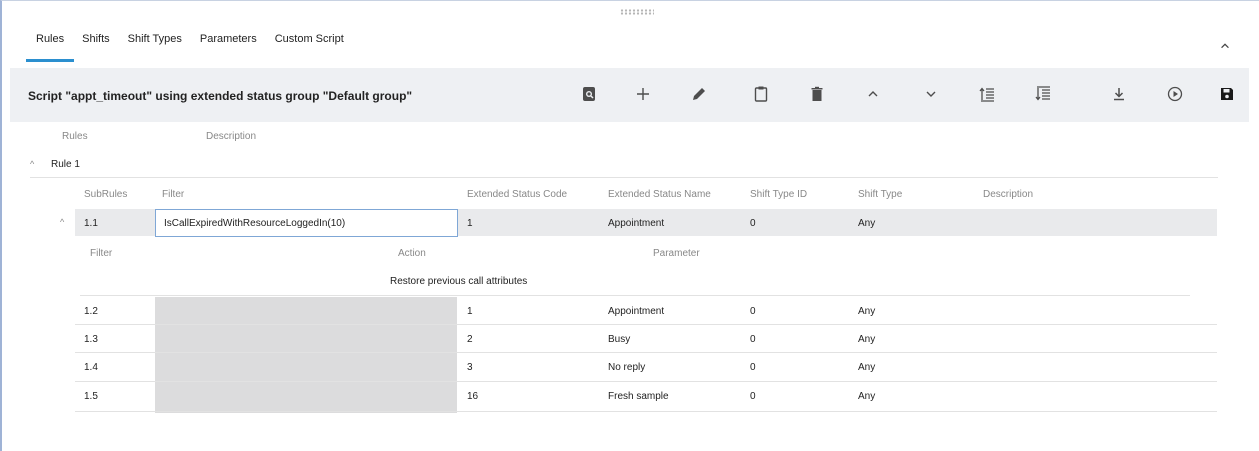 The height and width of the screenshot is (451, 1259). What do you see at coordinates (32, 164) in the screenshot?
I see `collapse-rule-icon: ^` at bounding box center [32, 164].